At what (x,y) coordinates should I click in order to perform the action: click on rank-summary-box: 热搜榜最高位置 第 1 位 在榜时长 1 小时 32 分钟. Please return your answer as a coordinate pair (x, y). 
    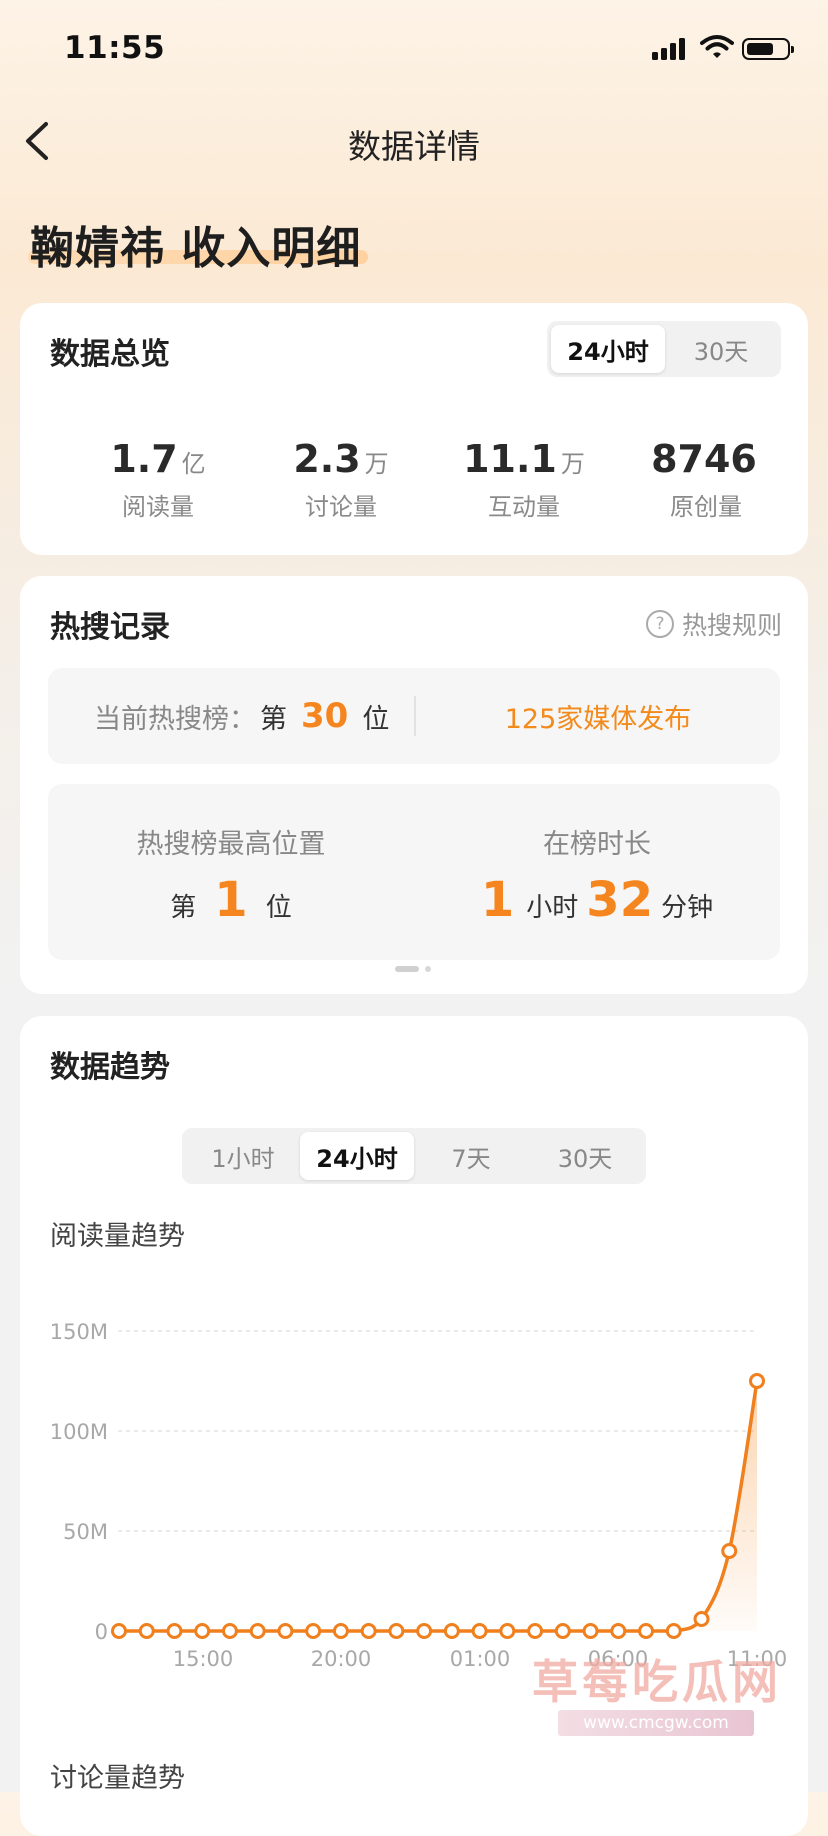
    Looking at the image, I should click on (414, 872).